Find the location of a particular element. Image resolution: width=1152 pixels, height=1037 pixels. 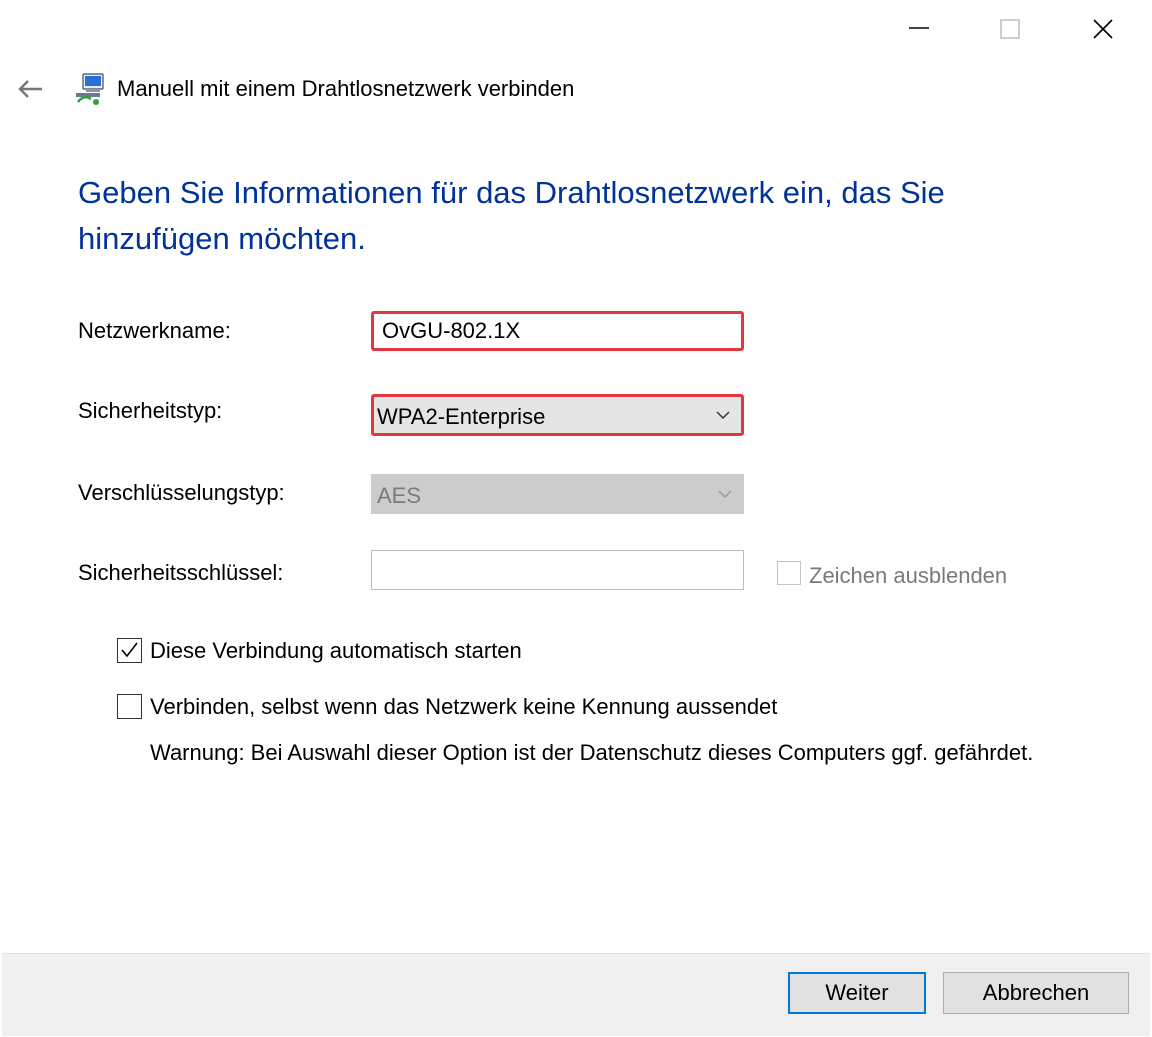

encryption-type-select: AES is located at coordinates (557, 494).